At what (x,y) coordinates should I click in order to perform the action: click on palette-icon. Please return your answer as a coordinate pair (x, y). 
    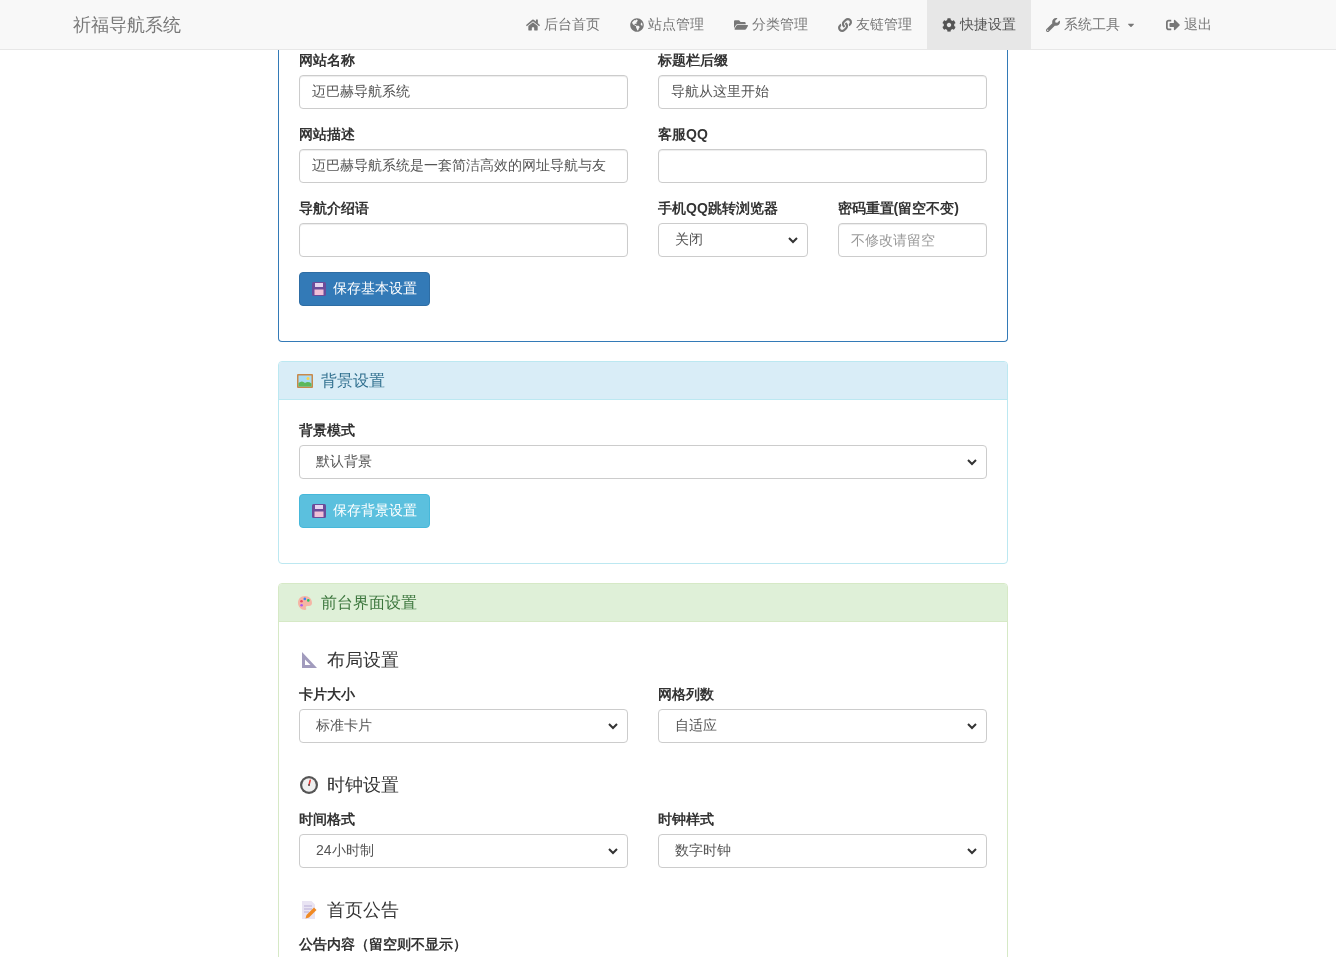
    Looking at the image, I should click on (305, 602).